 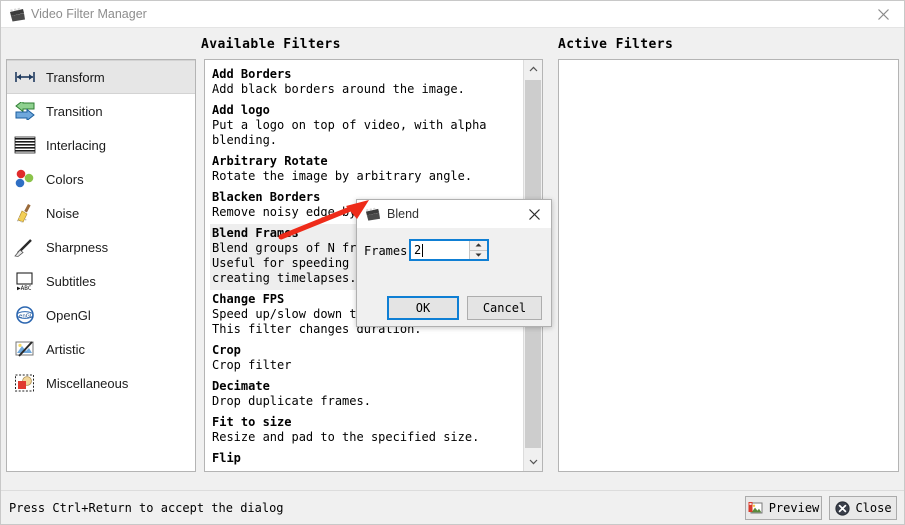 I want to click on dialog-cancel-button: Cancel, so click(x=504, y=308).